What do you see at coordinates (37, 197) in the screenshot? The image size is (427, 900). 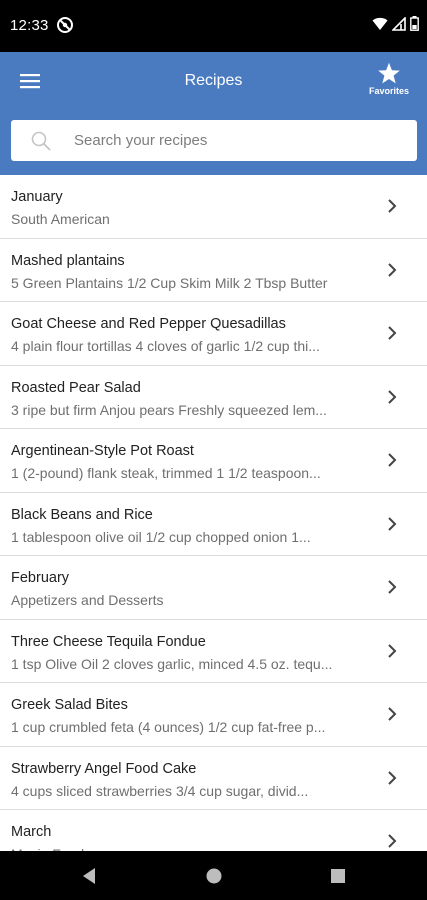 I see `recipe-title: January` at bounding box center [37, 197].